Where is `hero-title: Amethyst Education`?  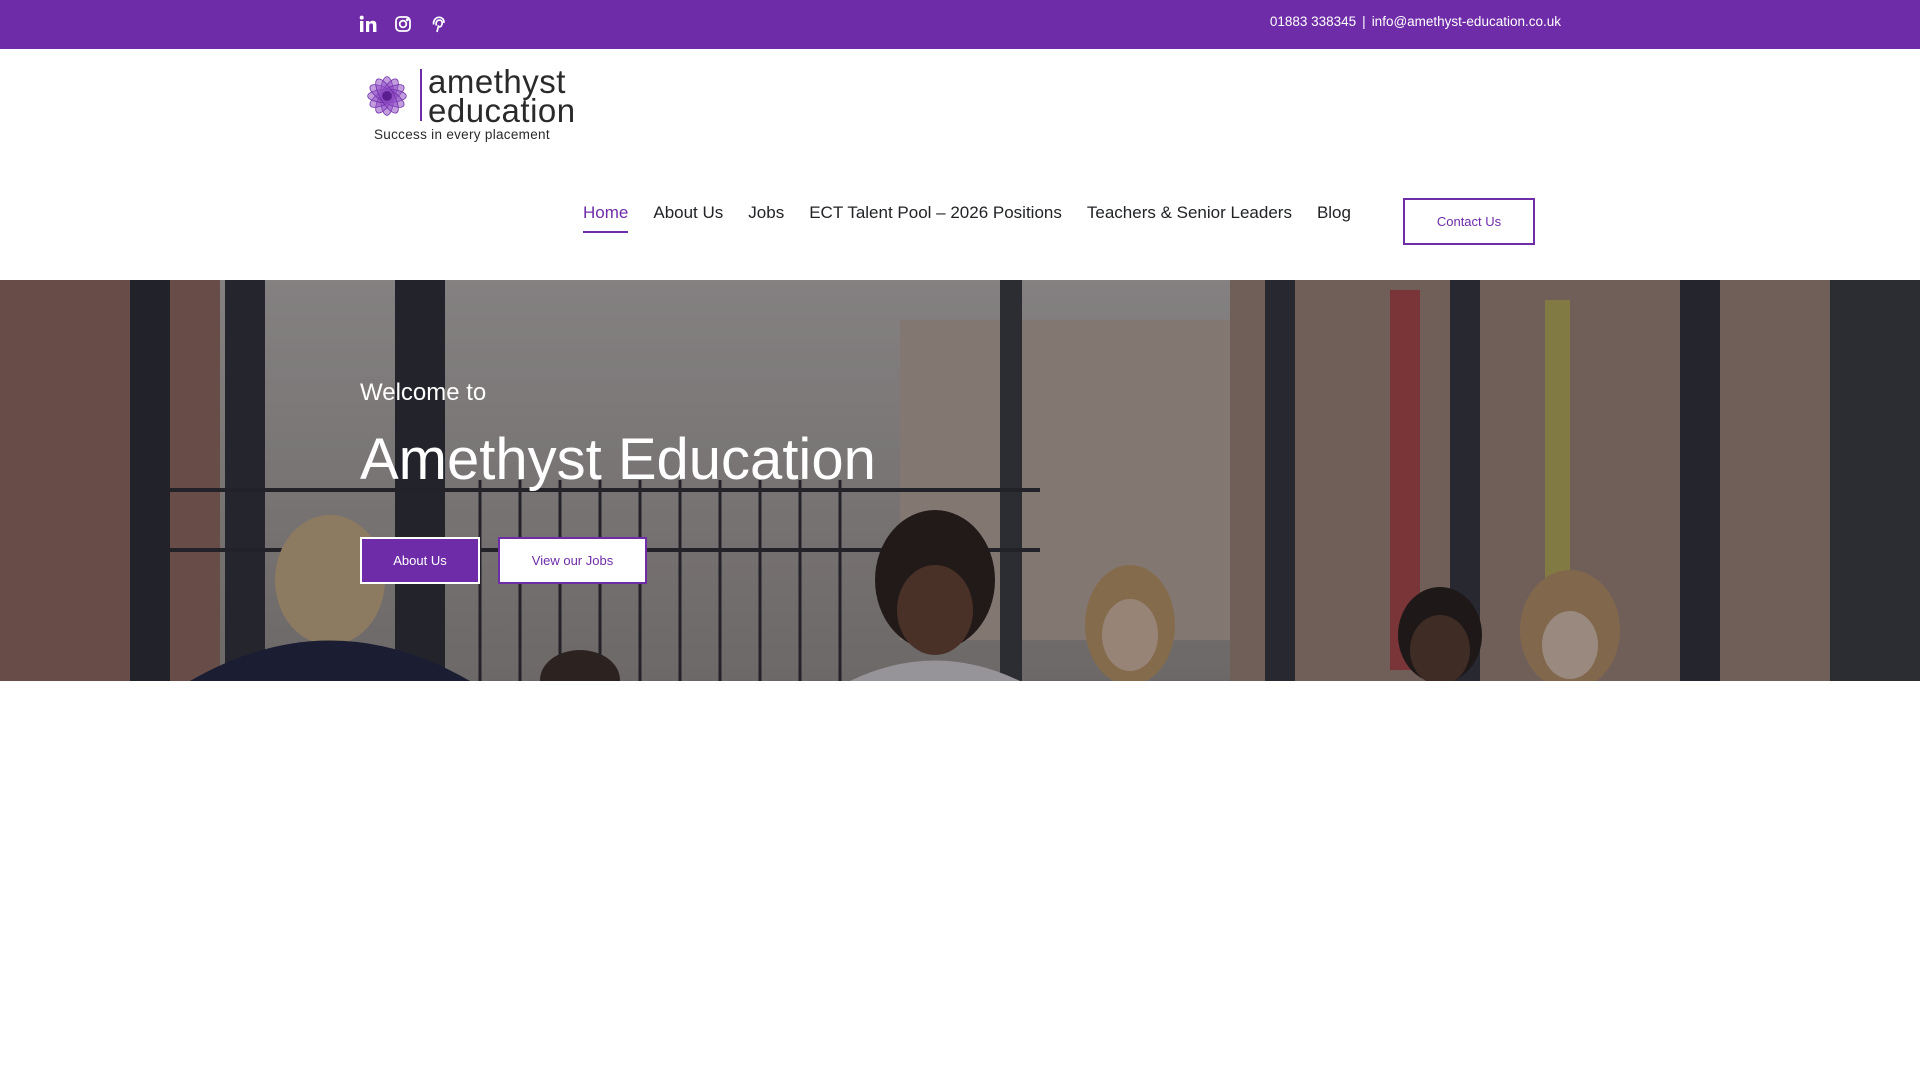
hero-title: Amethyst Education is located at coordinates (618, 459).